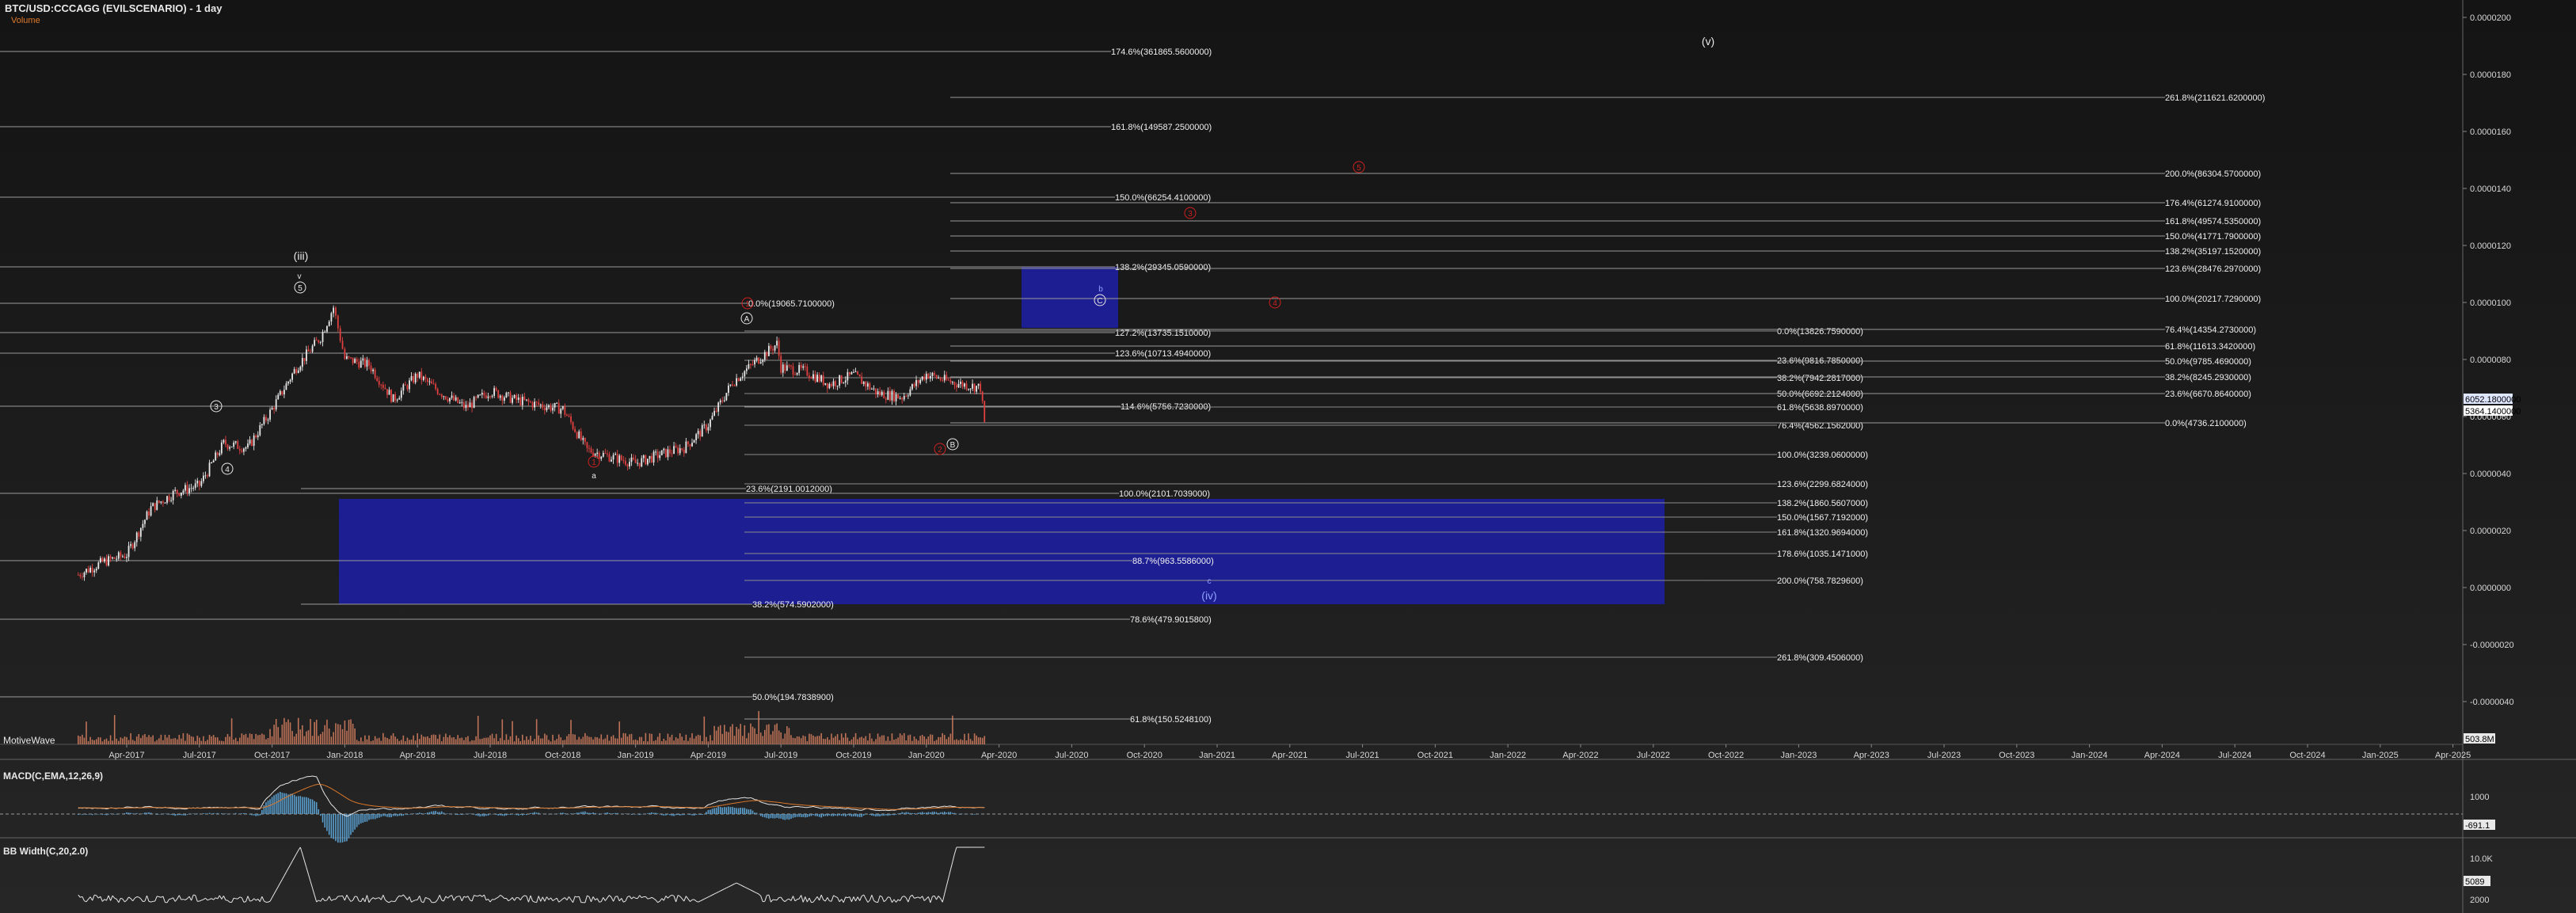 This screenshot has height=913, width=2576. Describe the element at coordinates (2016, 755) in the screenshot. I see `x-tick-label: Oct-2023` at that location.